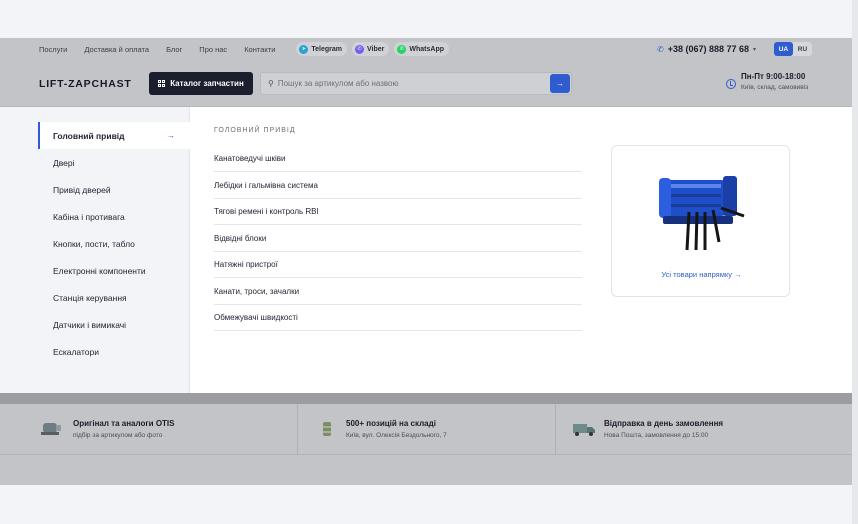 The width and height of the screenshot is (858, 524). Describe the element at coordinates (398, 238) in the screenshot. I see `subcategory-item: Відвідні блоки` at that location.